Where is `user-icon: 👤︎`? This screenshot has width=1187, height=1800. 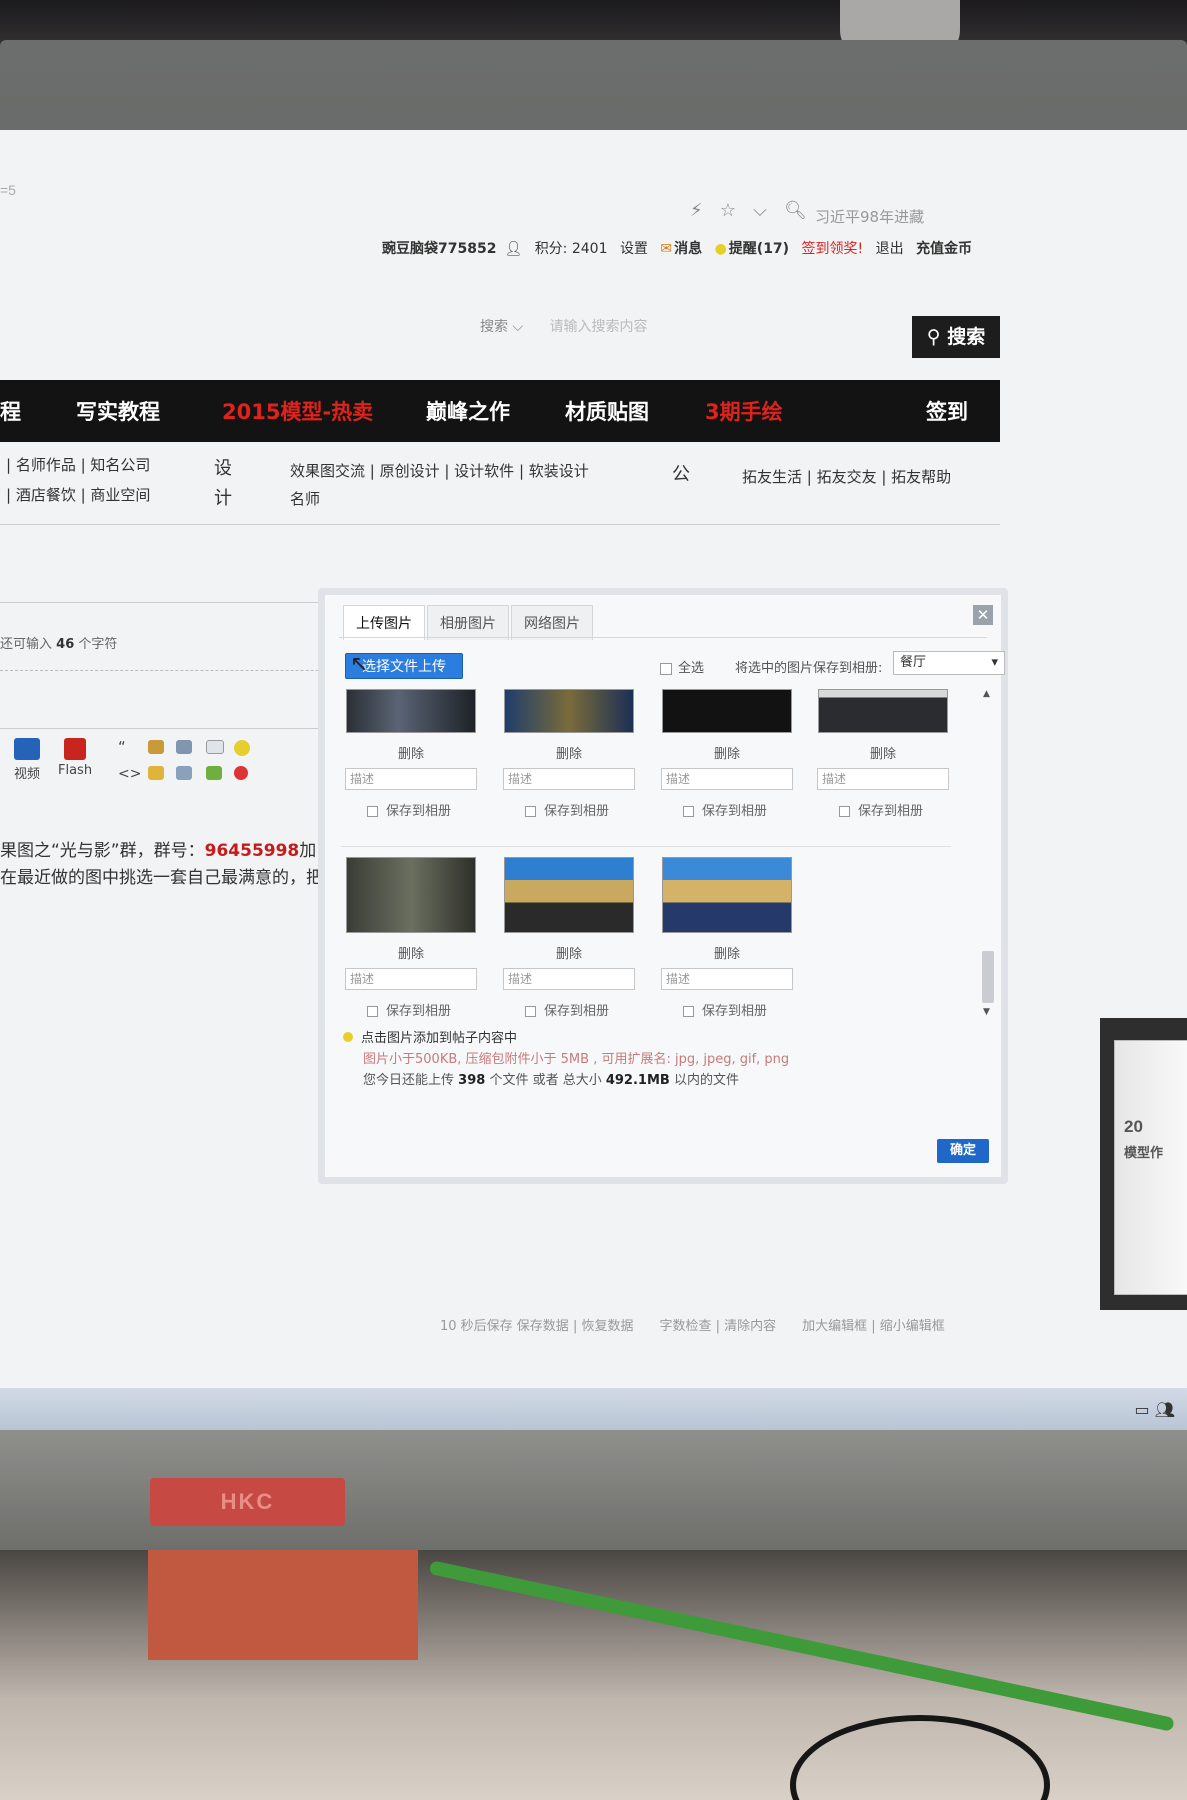 user-icon: 👤︎ is located at coordinates (513, 249).